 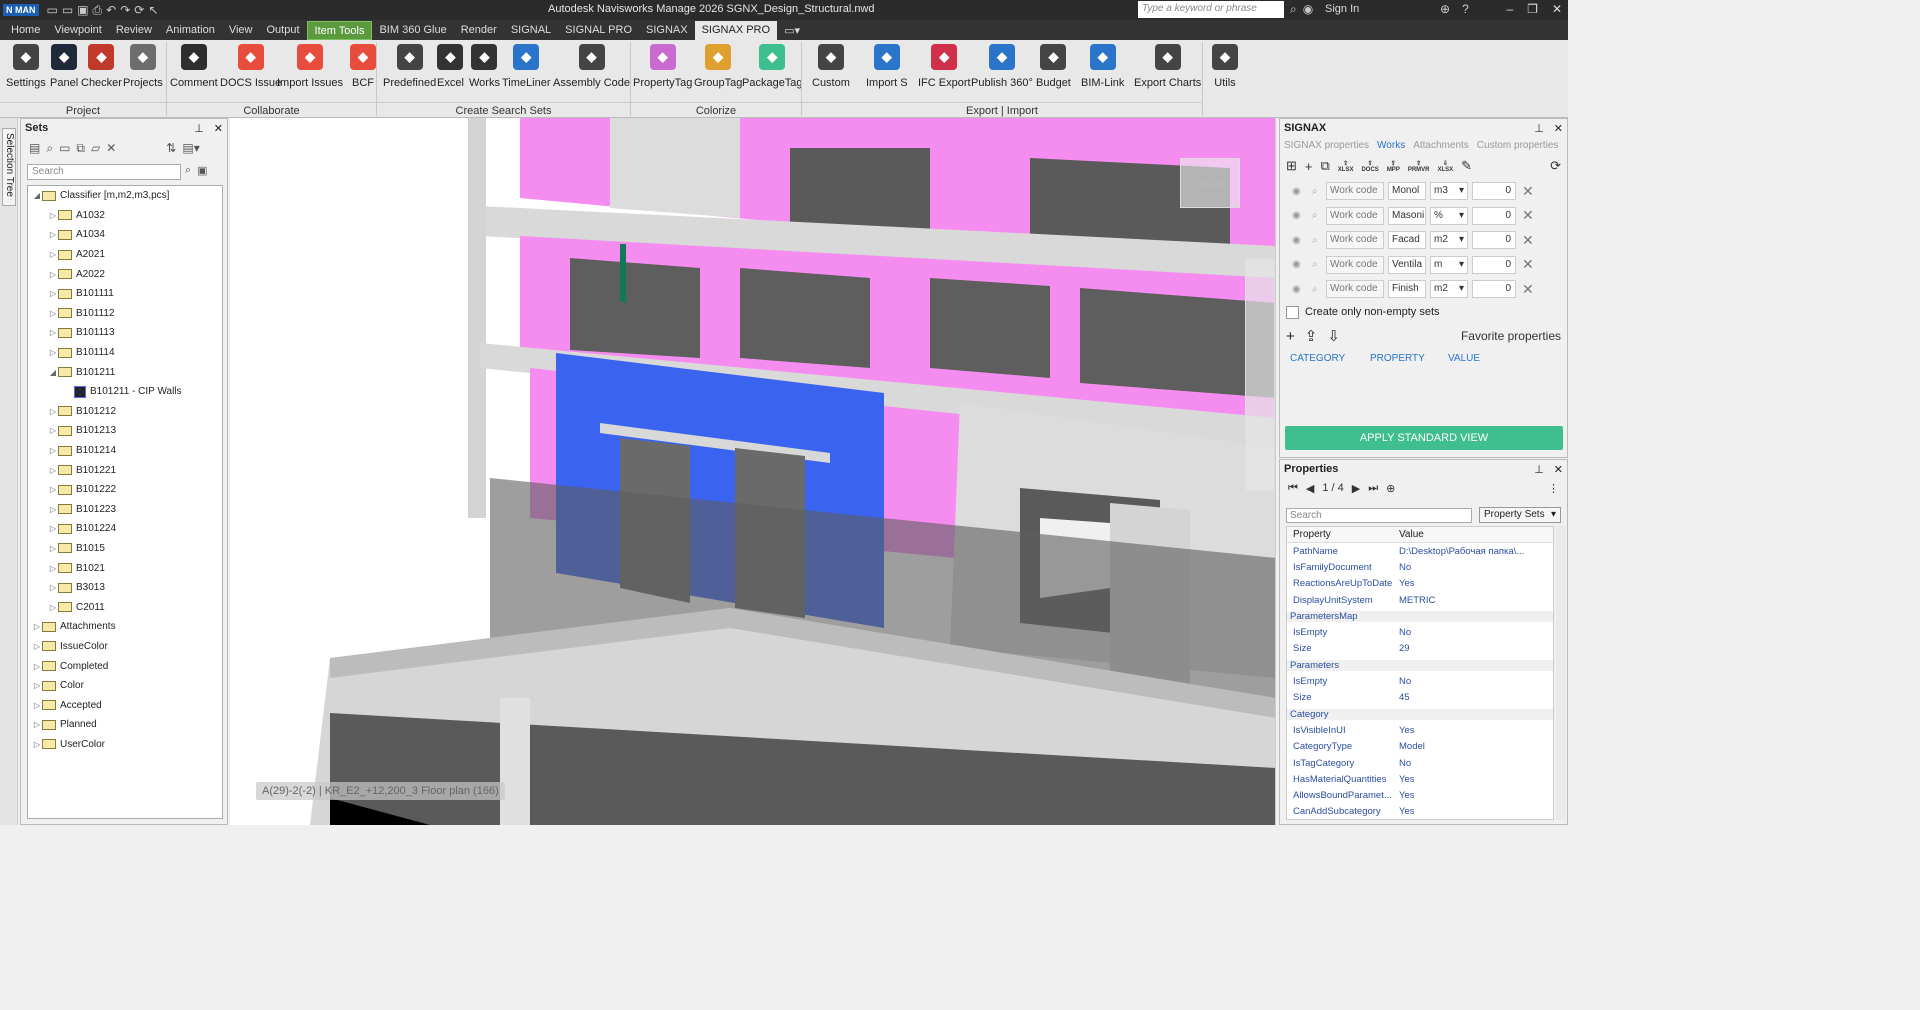 I want to click on non-empty-sets-checkbox: Create only non-empty sets, so click(x=1423, y=312).